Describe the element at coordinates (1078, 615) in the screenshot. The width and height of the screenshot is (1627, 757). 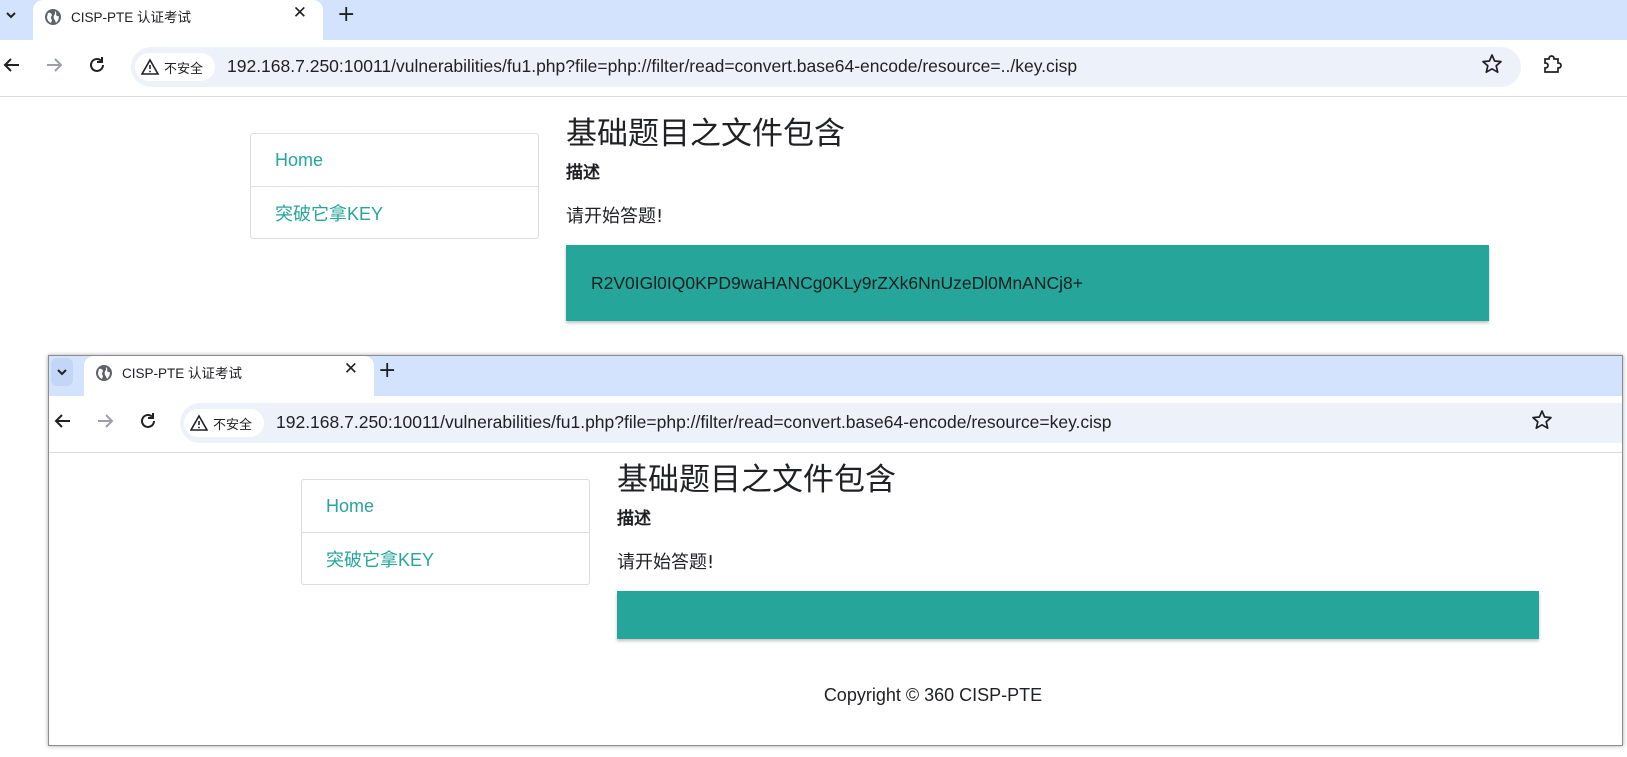
I see `result-box` at that location.